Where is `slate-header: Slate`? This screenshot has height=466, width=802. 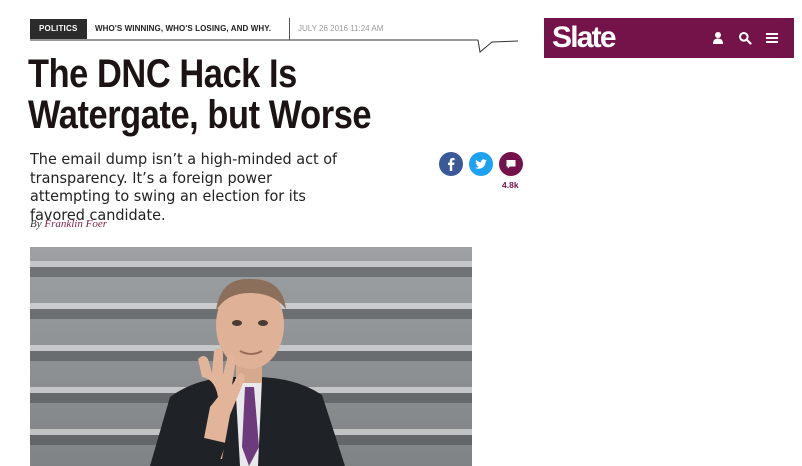 slate-header: Slate is located at coordinates (669, 38).